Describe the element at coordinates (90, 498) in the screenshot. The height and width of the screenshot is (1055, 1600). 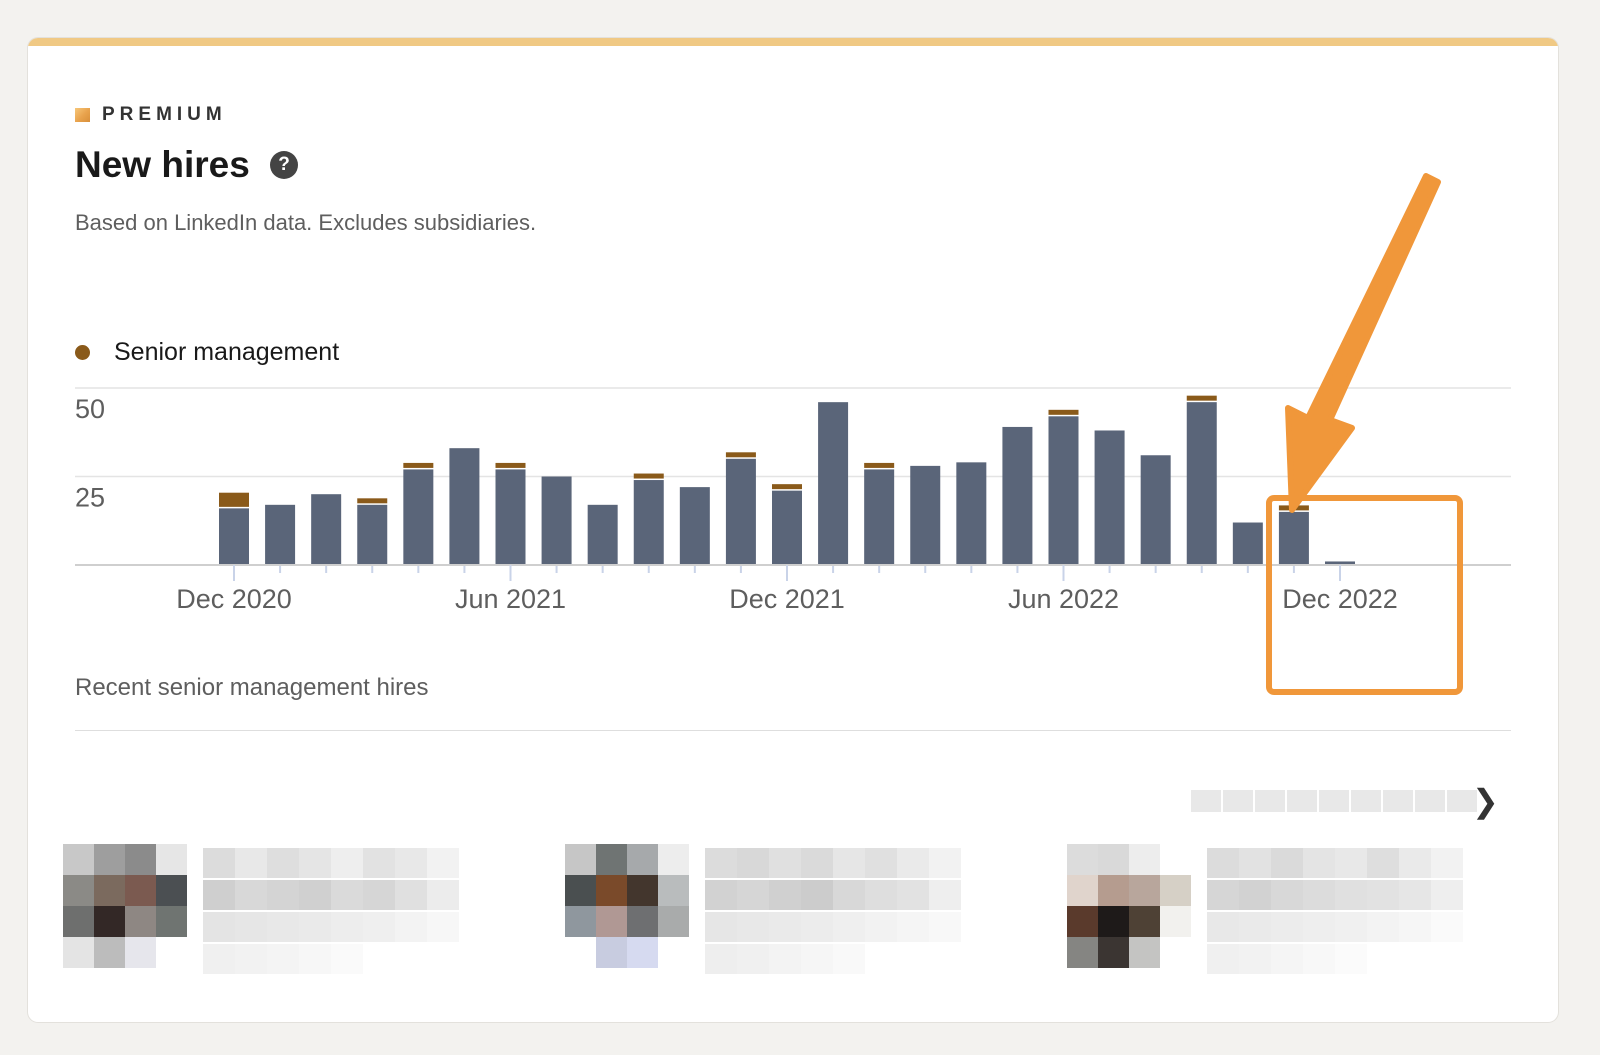
I see `y-tick-label: 25` at that location.